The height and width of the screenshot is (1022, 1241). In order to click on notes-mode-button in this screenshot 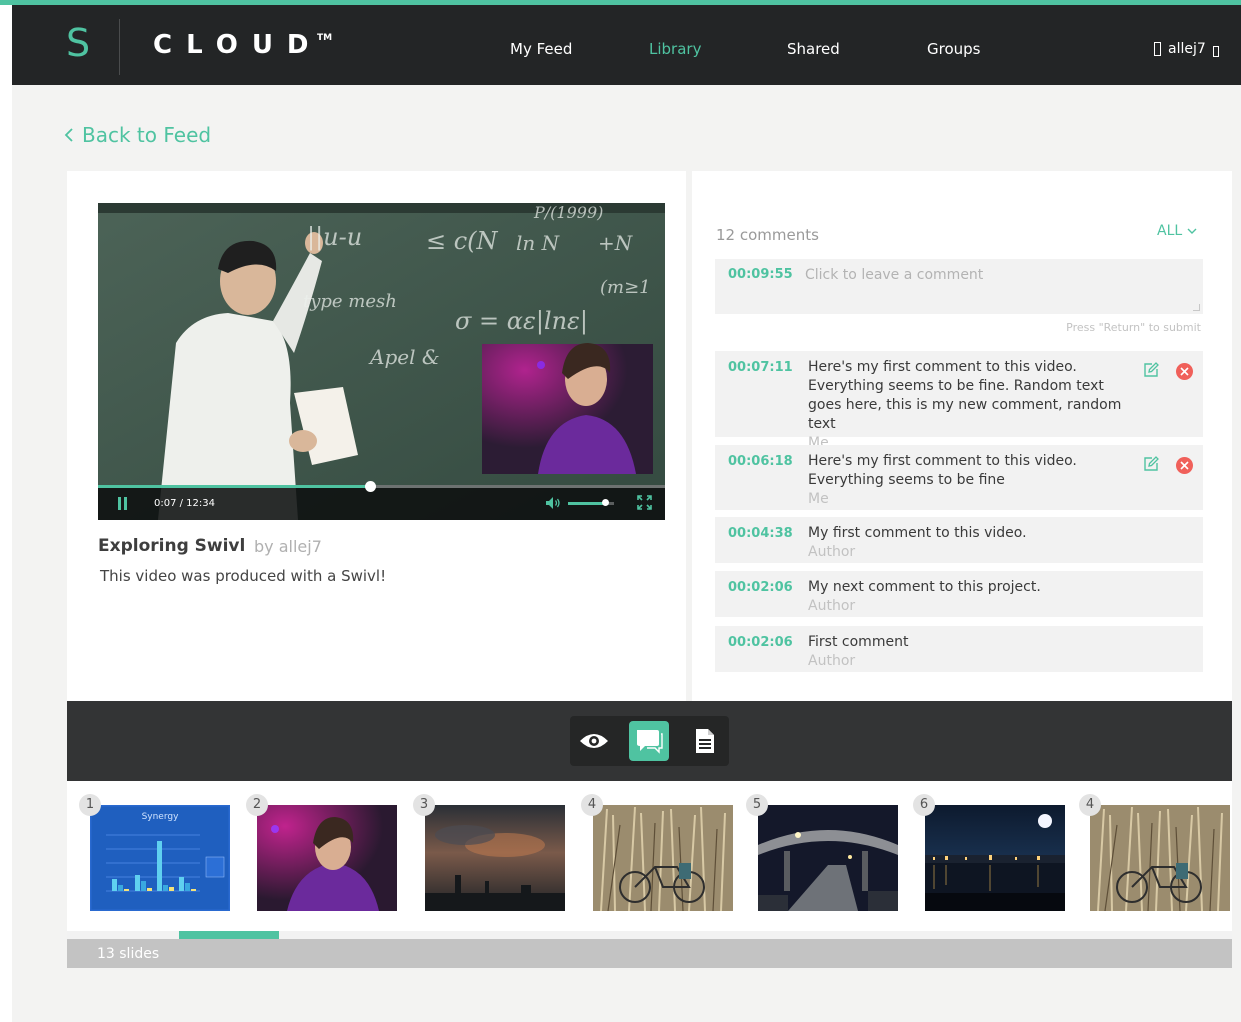, I will do `click(705, 741)`.